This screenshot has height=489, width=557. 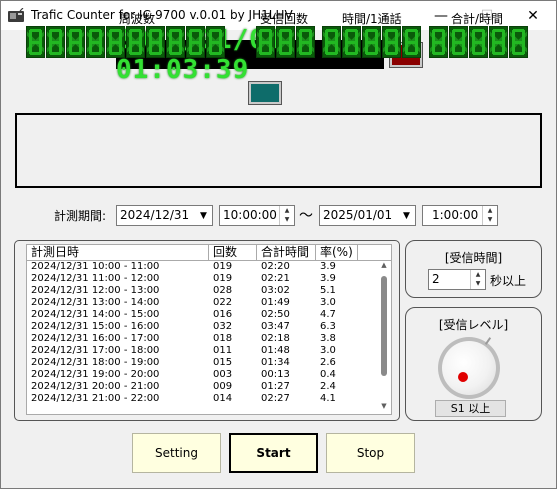 What do you see at coordinates (95, 314) in the screenshot?
I see `cell-datetime: 2024/12/31 14:00 - 15:00` at bounding box center [95, 314].